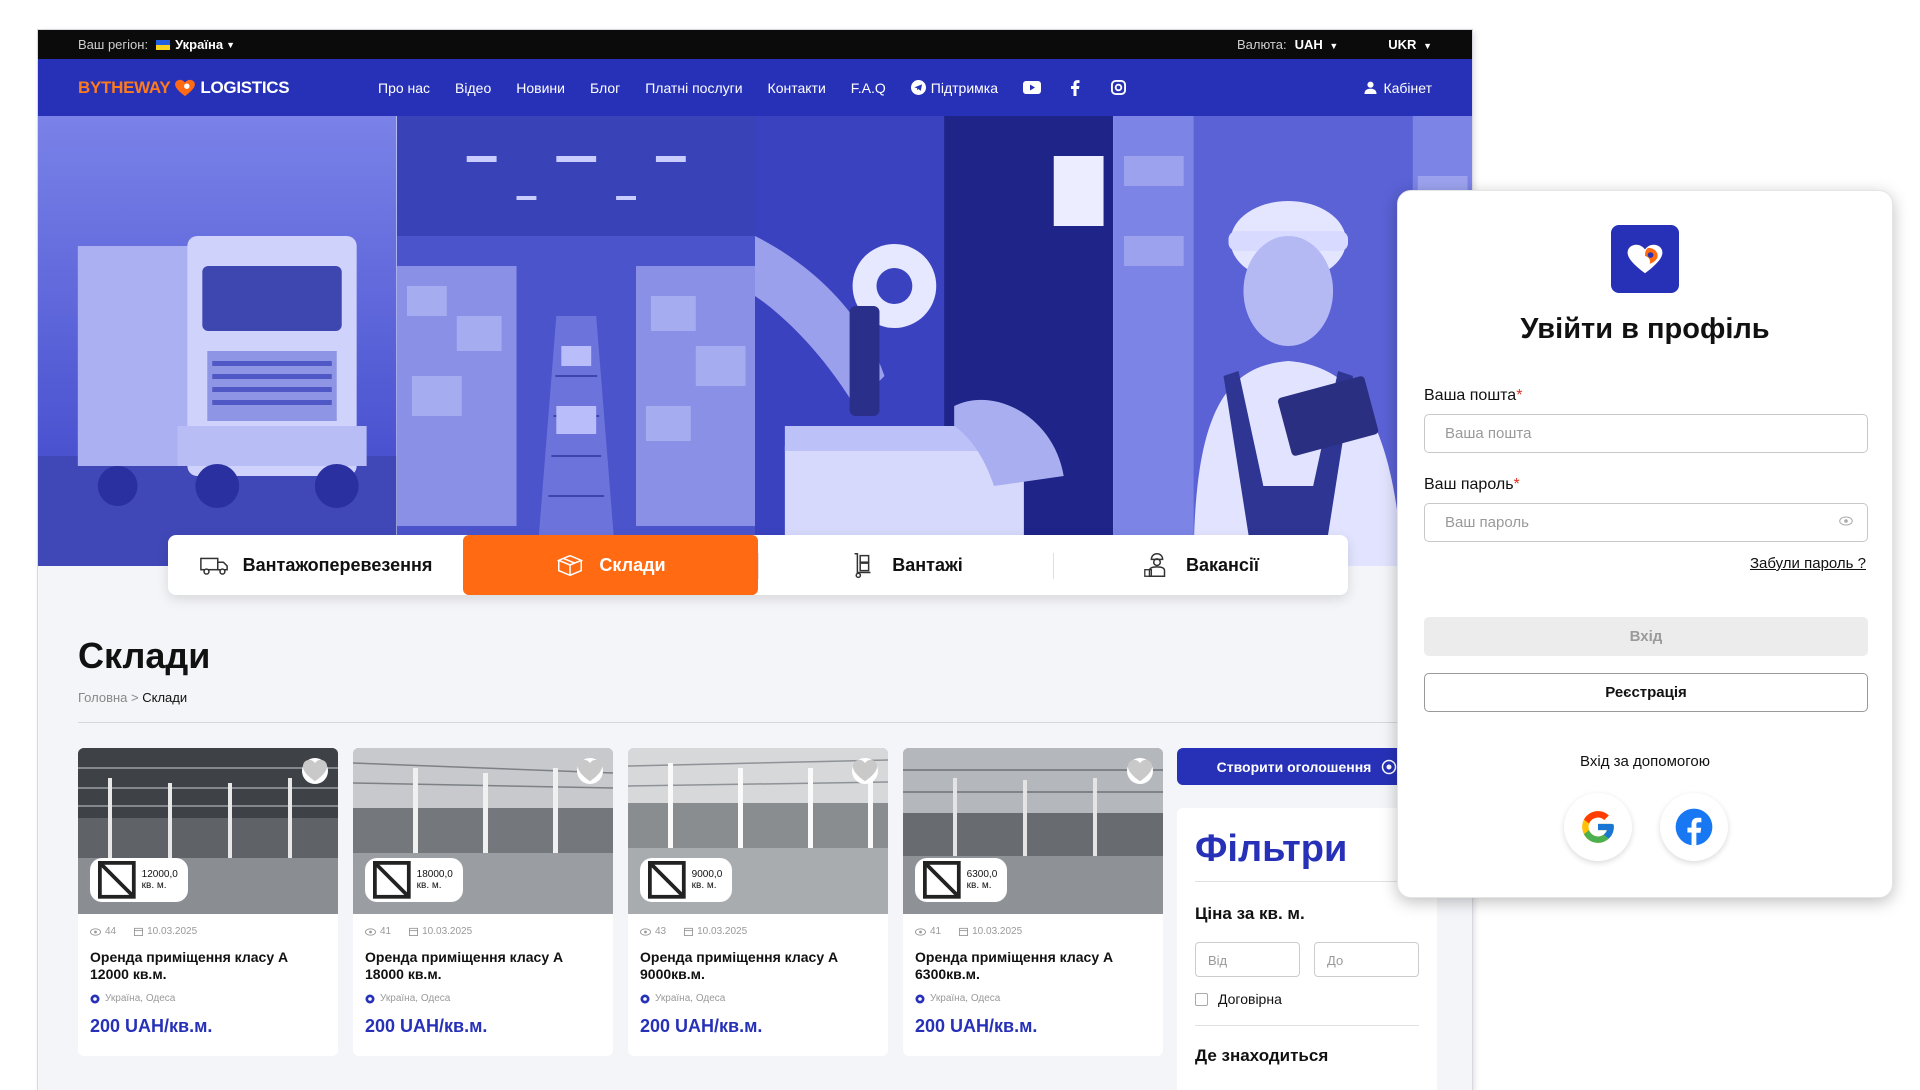 Image resolution: width=1920 pixels, height=1090 pixels. I want to click on login-button: Вхід, so click(1646, 636).